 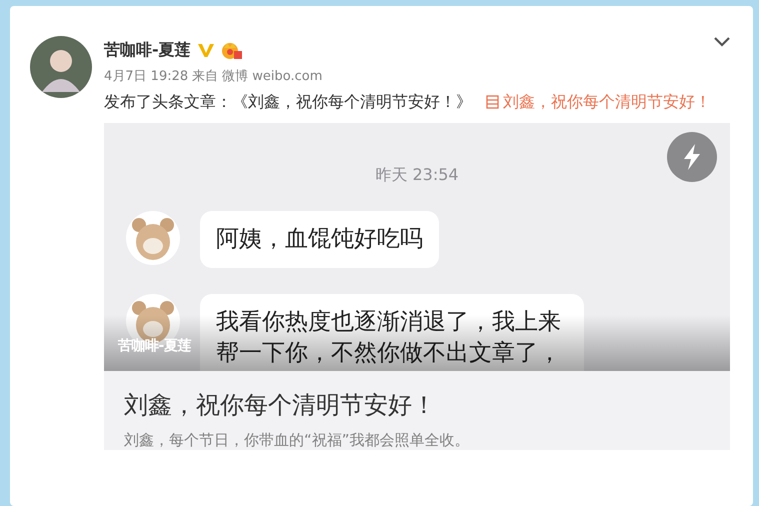 I want to click on post-text: 发布了头条文章：《刘鑫，祝你每个清明节安好！》 刘鑫，祝你每个清明节安好！, so click(x=408, y=102).